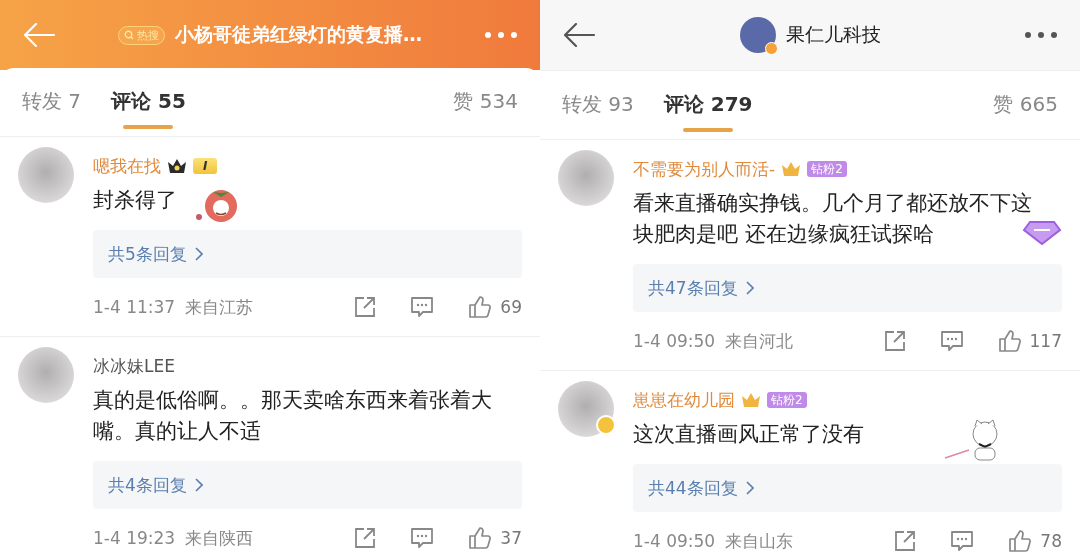  I want to click on back-arrow-icon, so click(579, 35).